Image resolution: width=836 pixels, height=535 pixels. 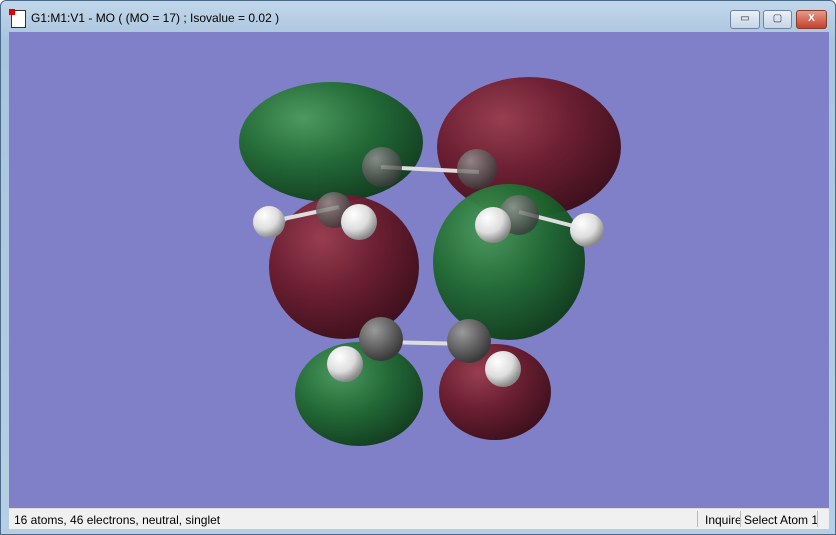 I want to click on orbital-lobe-positive, so click(x=331, y=142).